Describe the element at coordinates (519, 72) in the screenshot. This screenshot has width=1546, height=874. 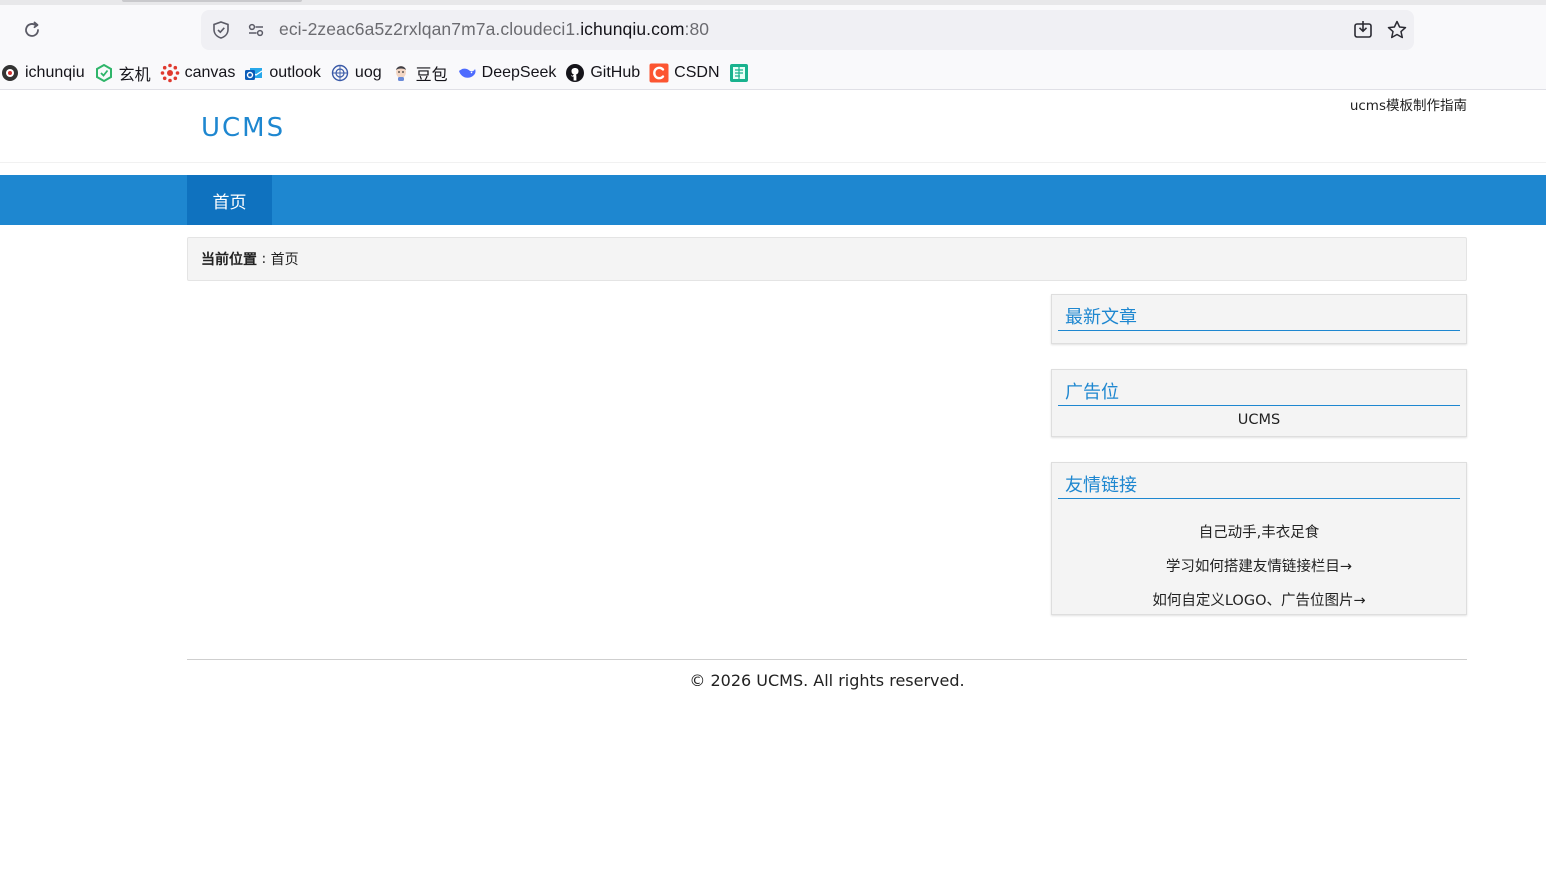
I see `bookmark-label: DeepSeek` at that location.